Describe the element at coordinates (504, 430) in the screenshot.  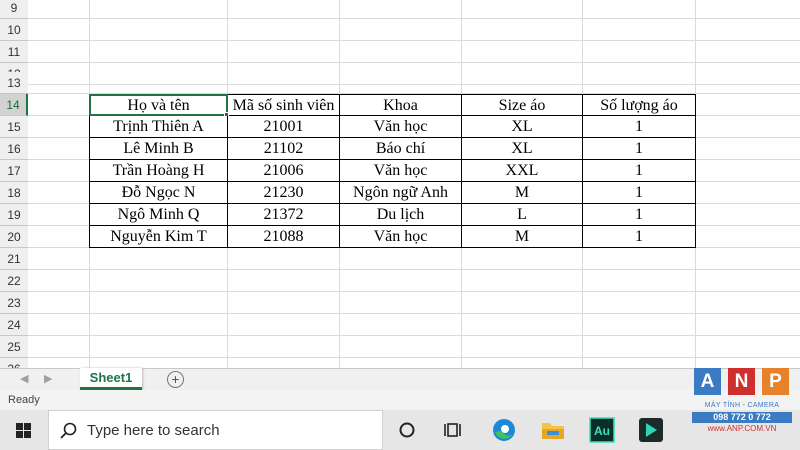
I see `edge-icon` at that location.